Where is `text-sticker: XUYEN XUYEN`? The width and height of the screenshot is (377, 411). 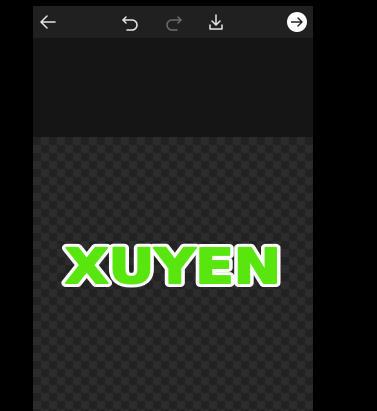
text-sticker: XUYEN XUYEN is located at coordinates (173, 265).